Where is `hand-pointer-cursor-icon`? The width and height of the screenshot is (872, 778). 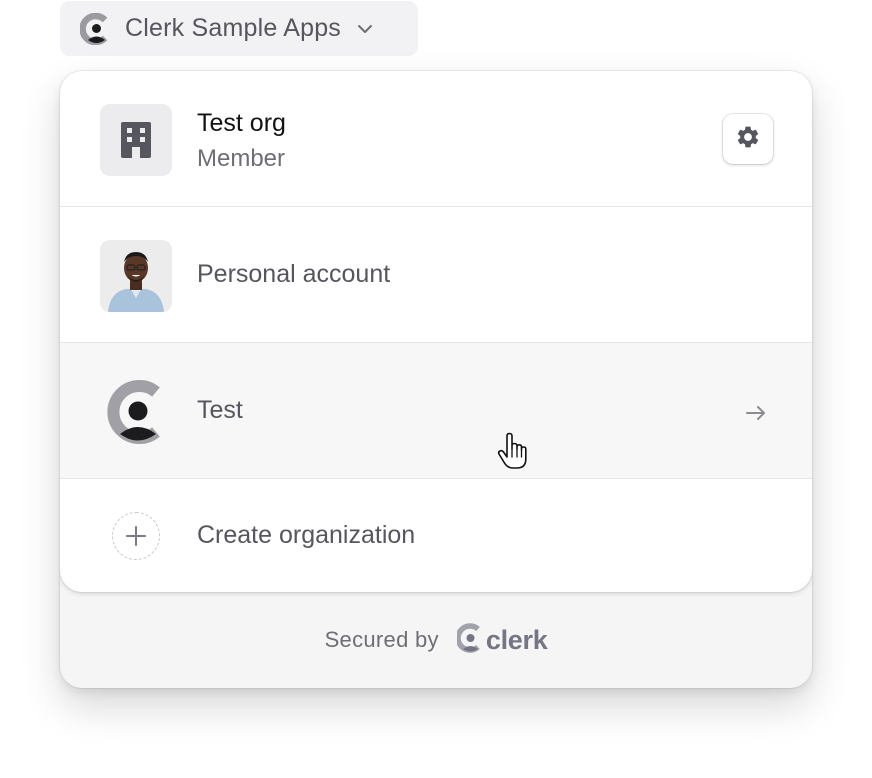 hand-pointer-cursor-icon is located at coordinates (514, 452).